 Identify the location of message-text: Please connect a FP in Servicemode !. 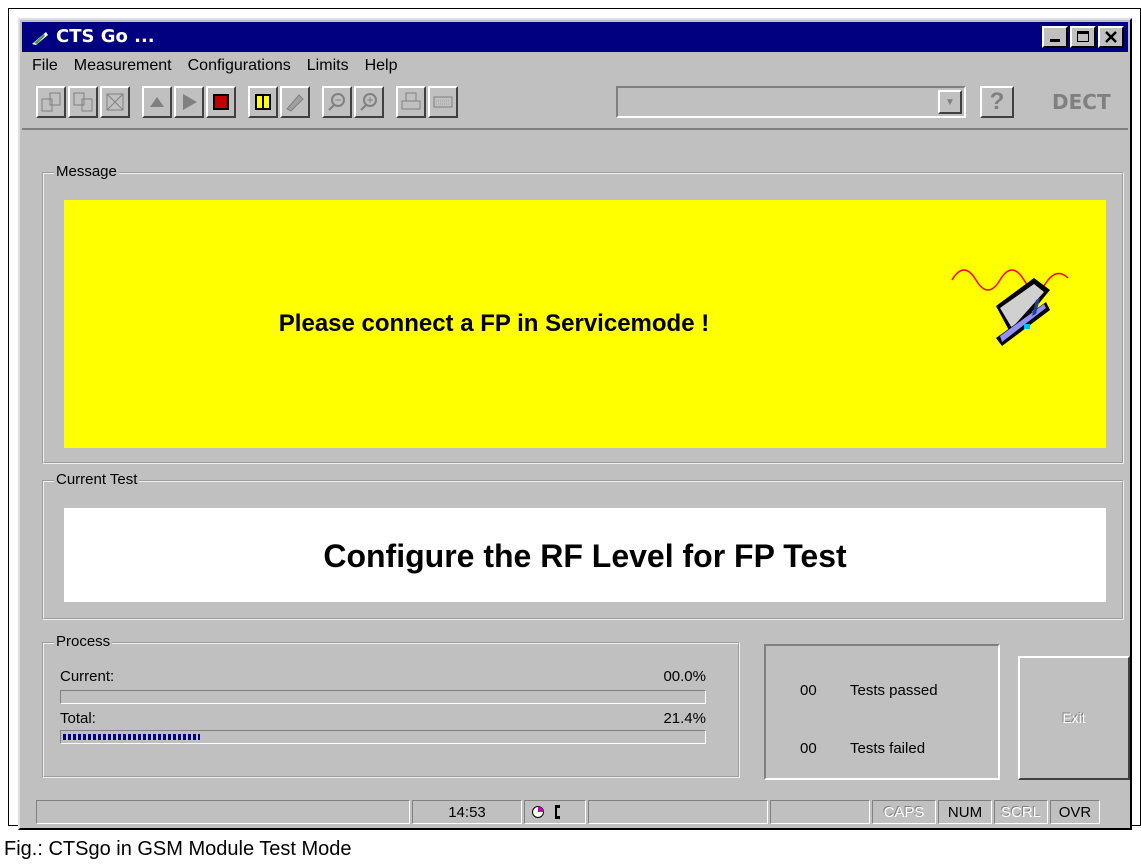
(494, 323).